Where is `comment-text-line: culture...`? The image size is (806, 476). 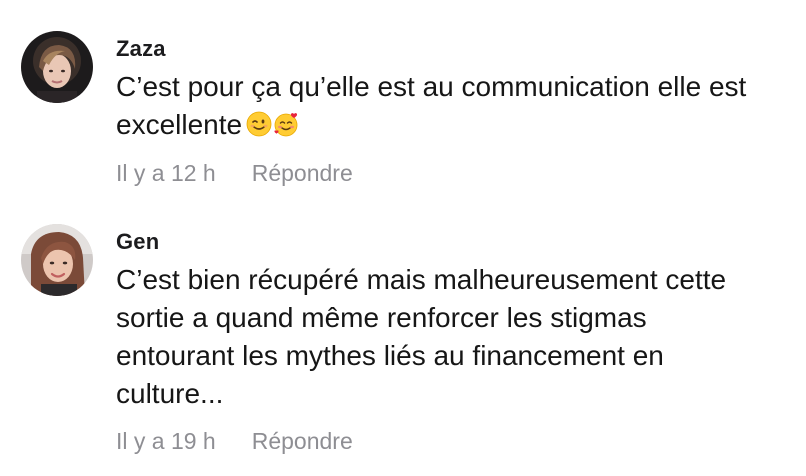
comment-text-line: culture... is located at coordinates (170, 393).